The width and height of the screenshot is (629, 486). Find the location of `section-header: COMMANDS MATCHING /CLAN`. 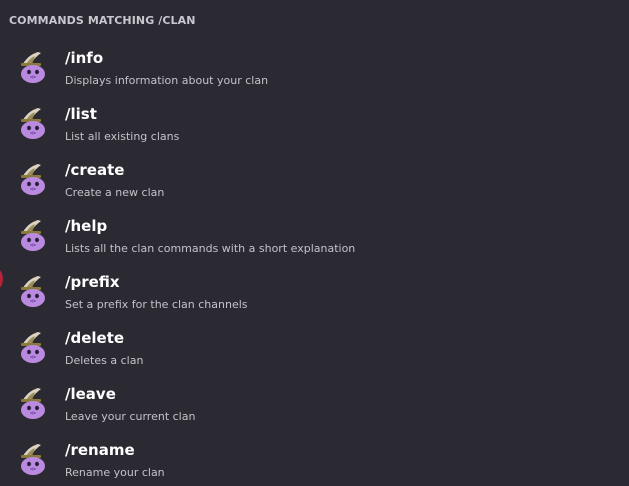

section-header: COMMANDS MATCHING /CLAN is located at coordinates (102, 20).